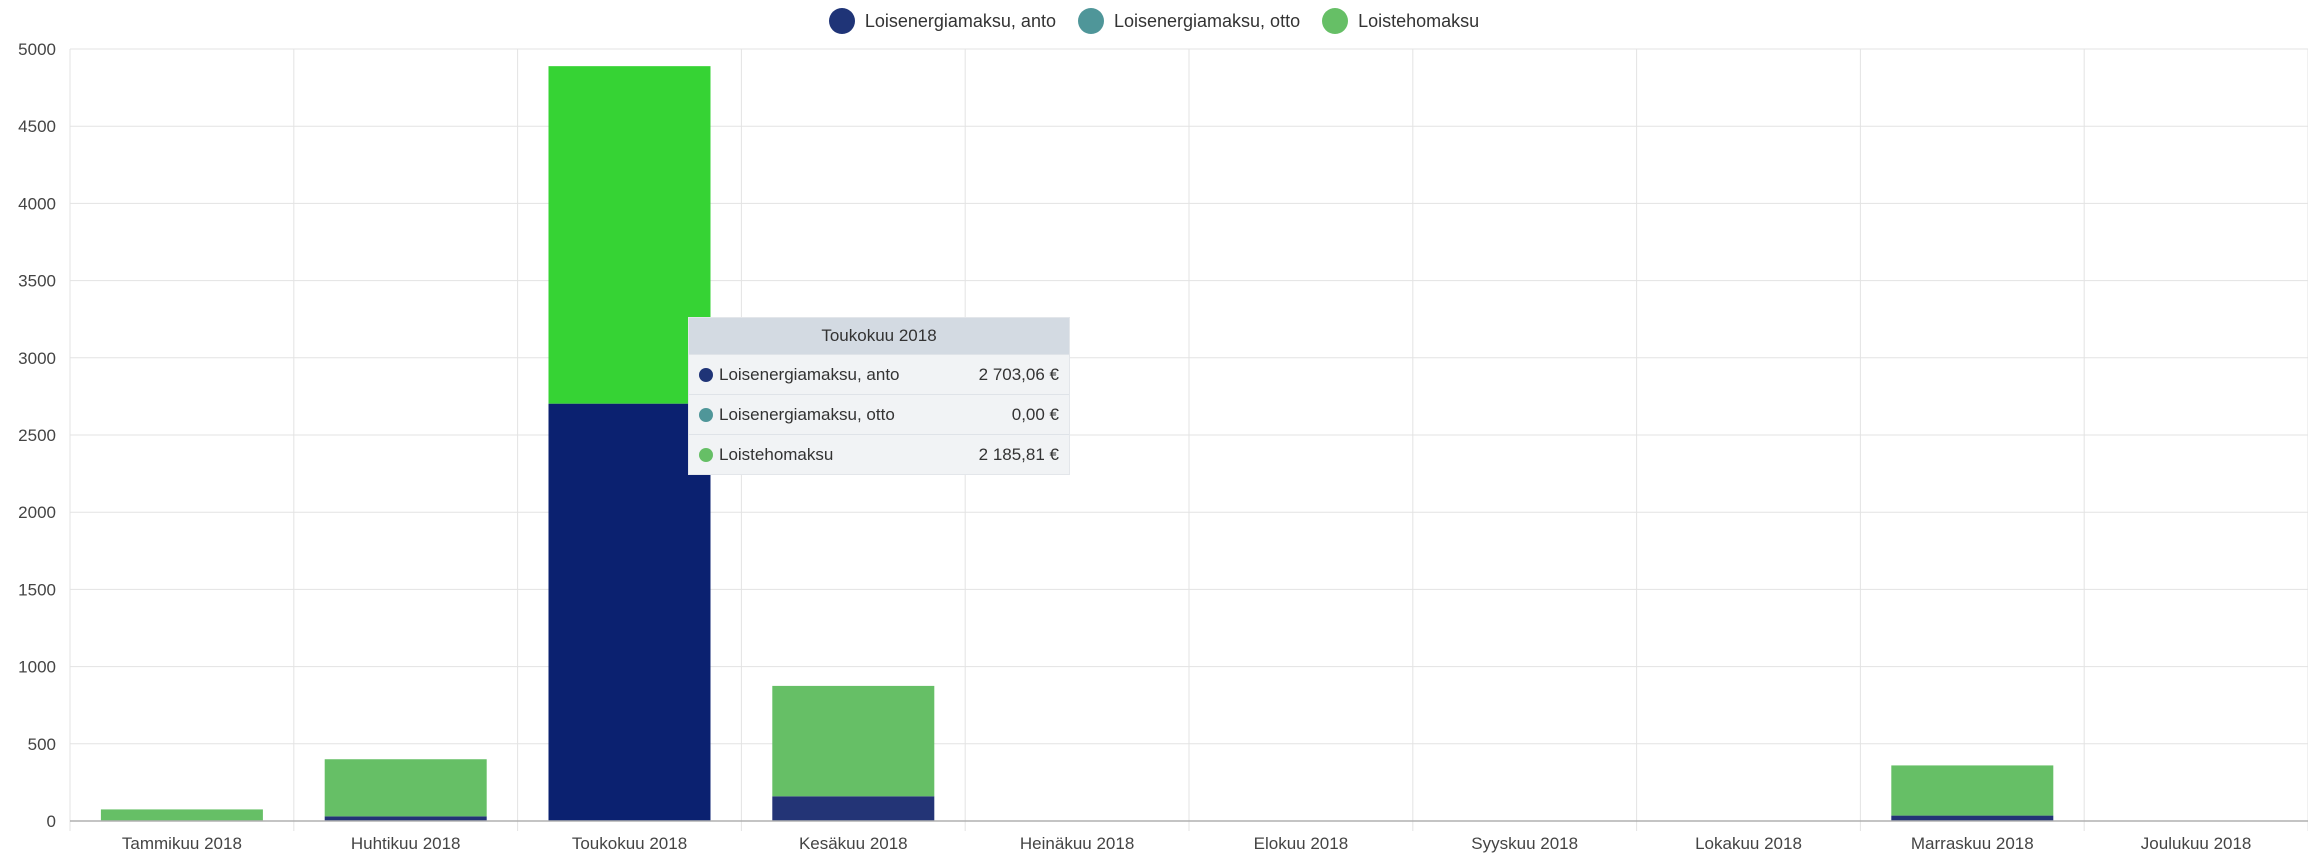 The height and width of the screenshot is (853, 2308). Describe the element at coordinates (960, 20) in the screenshot. I see `legend-label-anto: Loisenergiamaksu, anto` at that location.